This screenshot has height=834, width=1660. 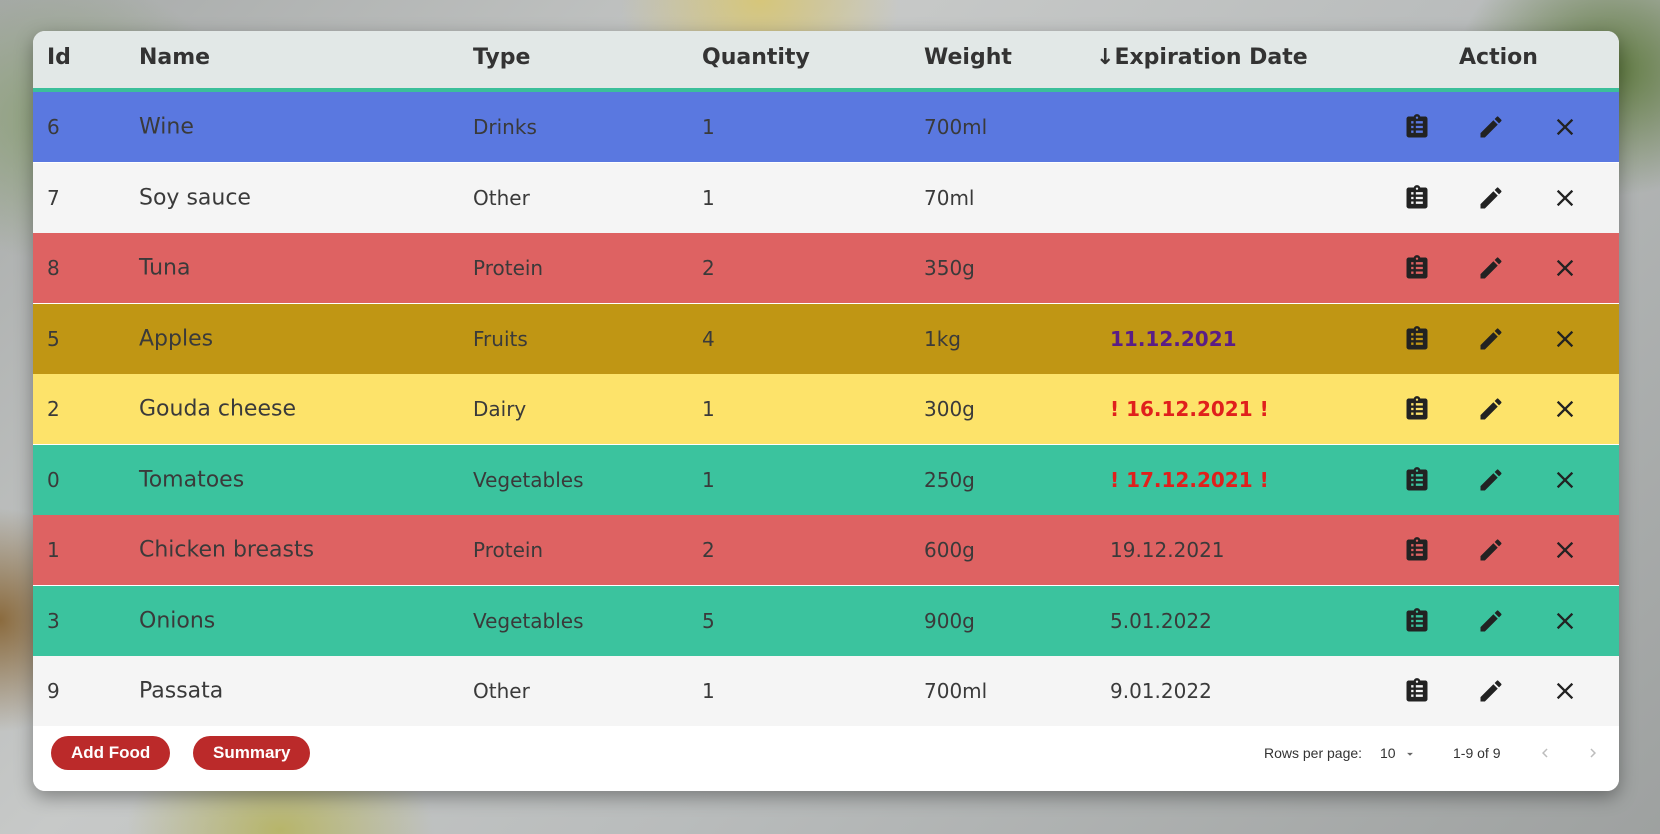 I want to click on table-row: 1 Chicken breasts Protein 2 600g 19.12.2021, so click(x=826, y=550).